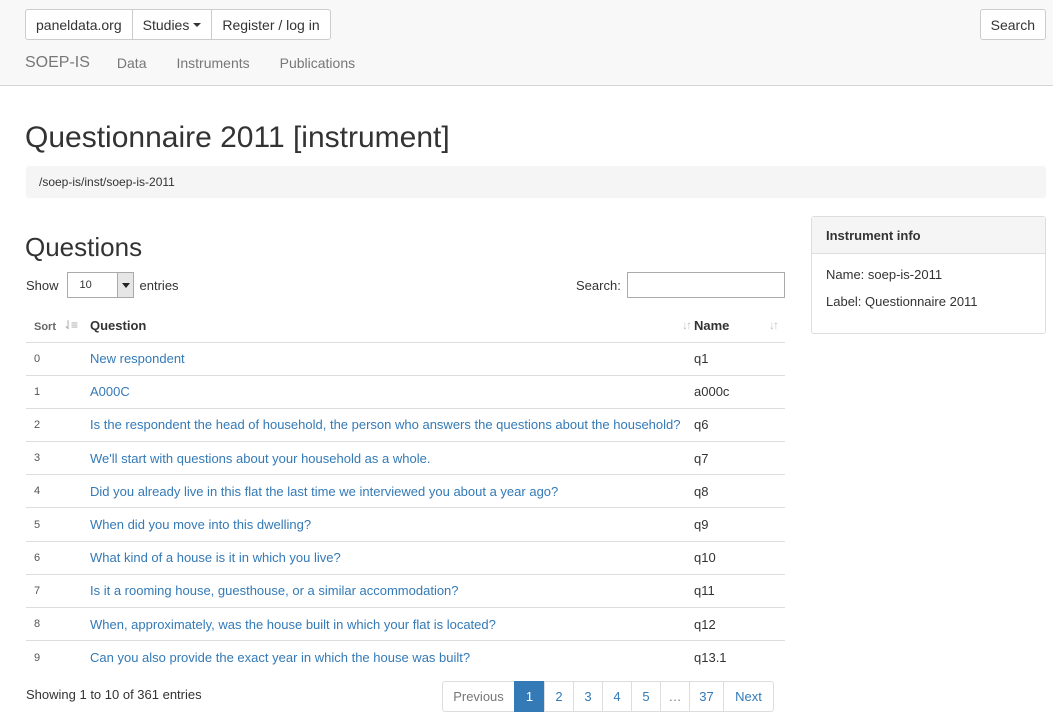  Describe the element at coordinates (739, 392) in the screenshot. I see `name-cell: a000c` at that location.